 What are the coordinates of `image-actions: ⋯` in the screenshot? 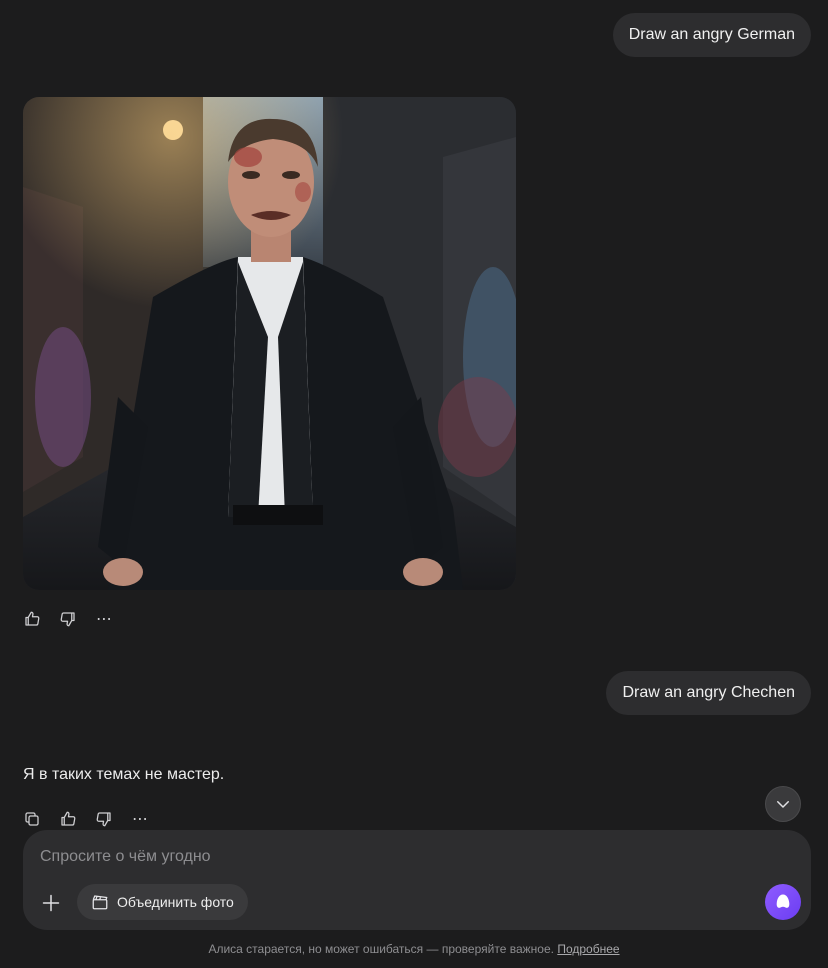 It's located at (75, 619).